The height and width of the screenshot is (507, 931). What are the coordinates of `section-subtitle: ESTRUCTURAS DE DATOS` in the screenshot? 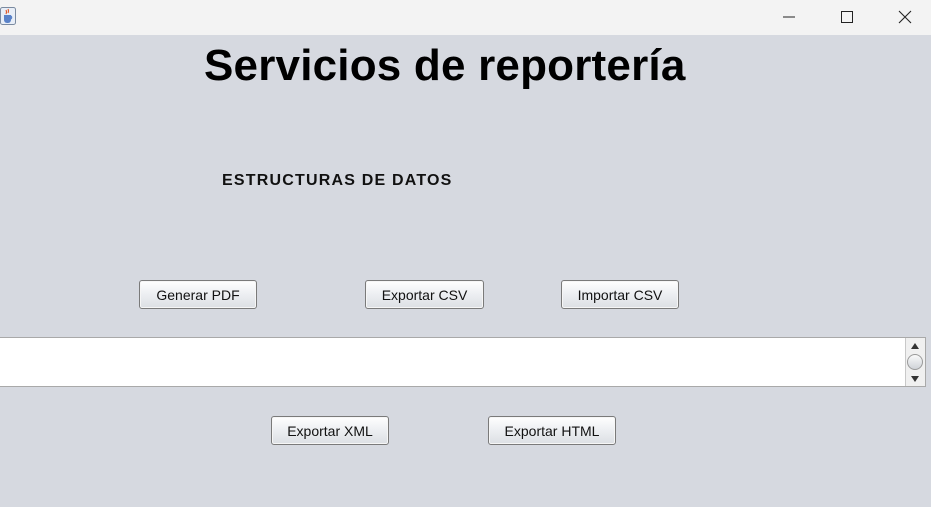 It's located at (337, 180).